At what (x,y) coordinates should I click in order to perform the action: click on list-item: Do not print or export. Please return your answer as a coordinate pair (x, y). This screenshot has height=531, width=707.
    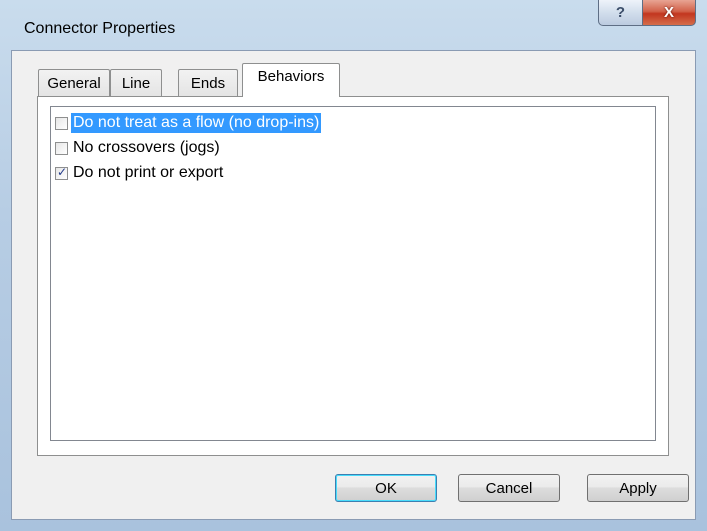
    Looking at the image, I should click on (140, 173).